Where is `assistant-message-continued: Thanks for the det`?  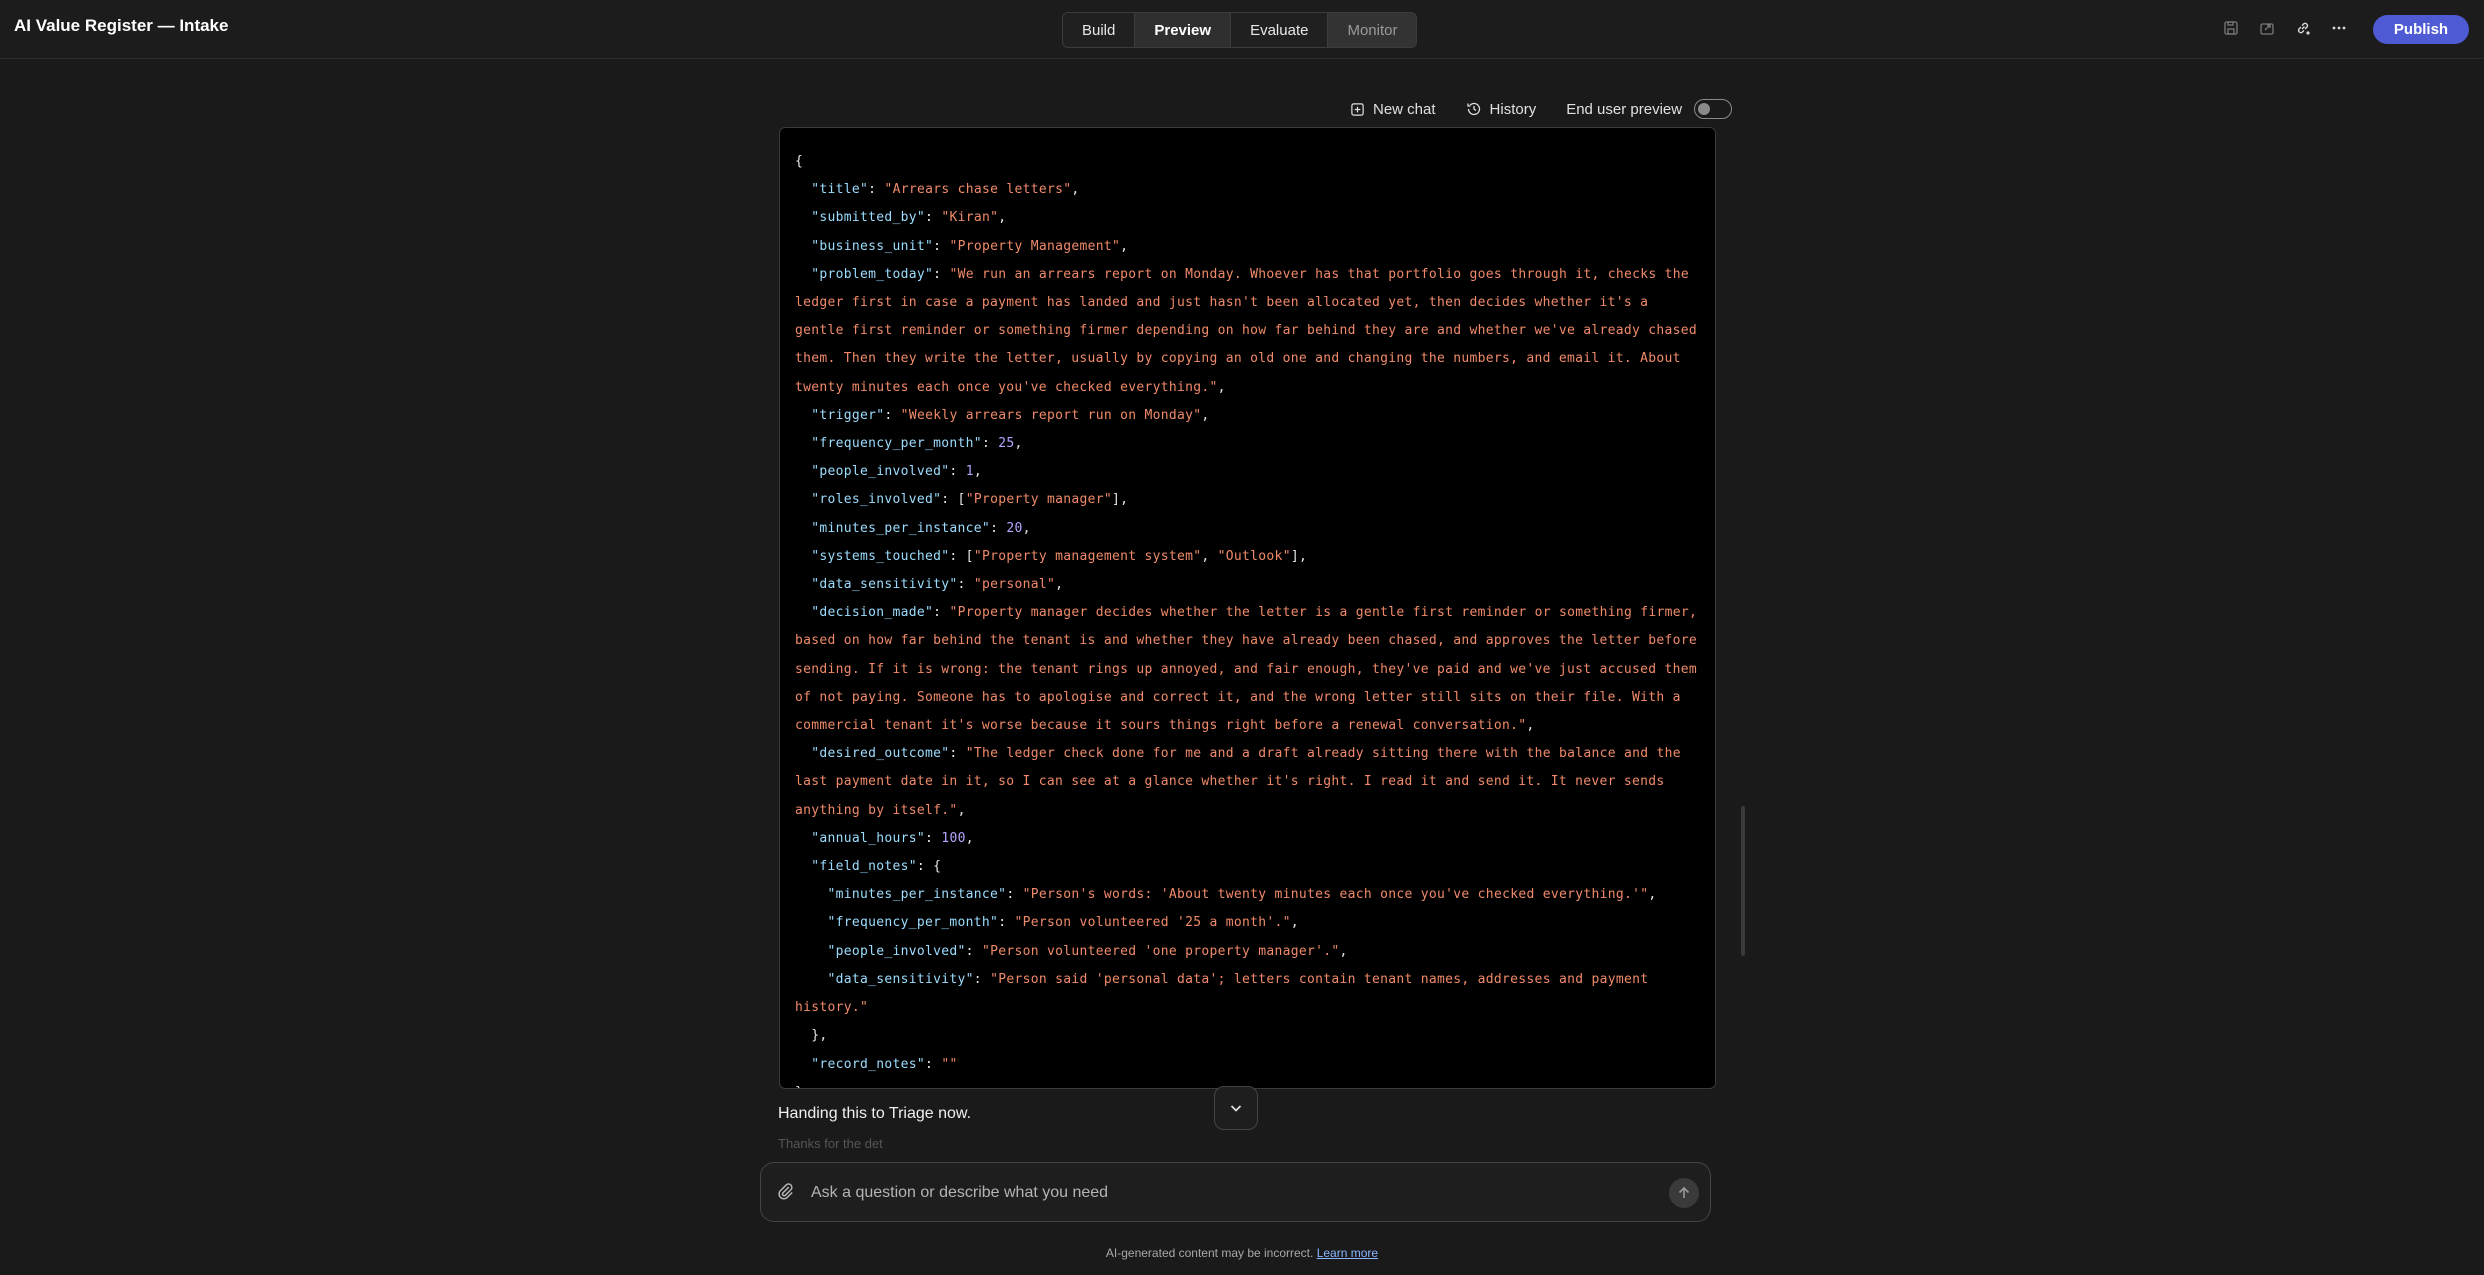 assistant-message-continued: Thanks for the det is located at coordinates (830, 1143).